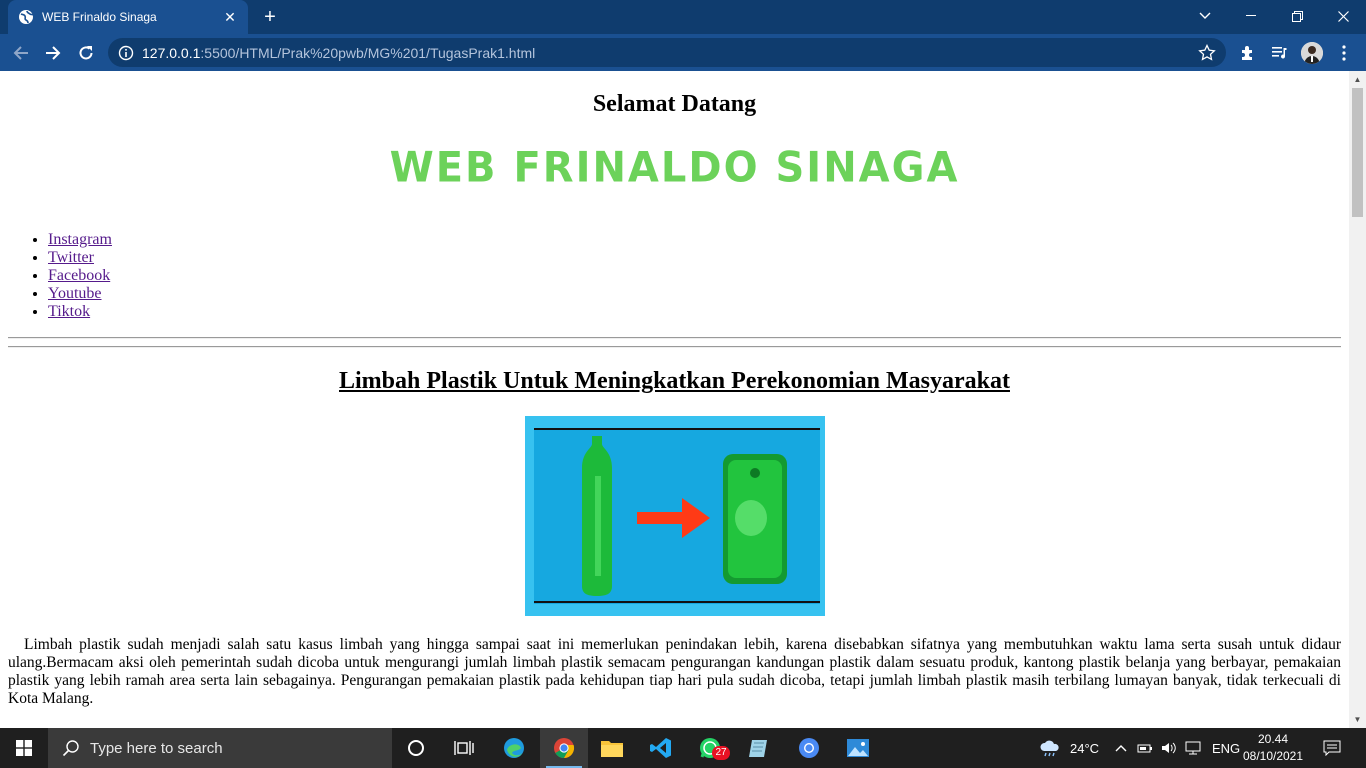  I want to click on site-title: WEB FRINALDO SINAGA, so click(674, 168).